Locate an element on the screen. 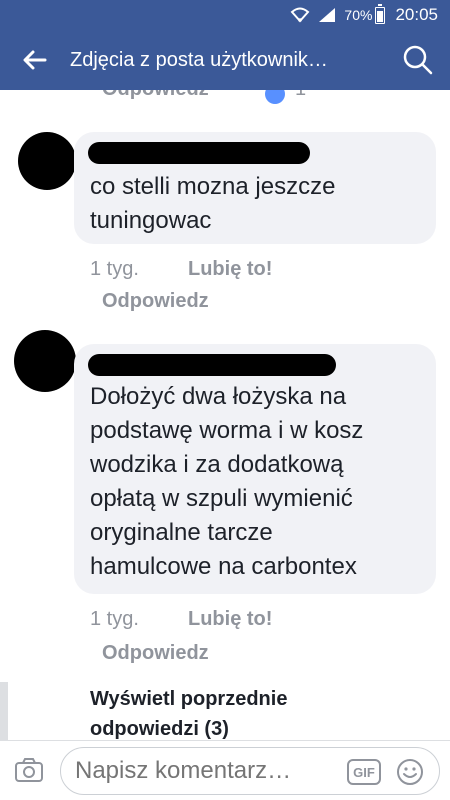 This screenshot has width=450, height=800. view-previous-line: Wyświetl poprzednie is located at coordinates (189, 699).